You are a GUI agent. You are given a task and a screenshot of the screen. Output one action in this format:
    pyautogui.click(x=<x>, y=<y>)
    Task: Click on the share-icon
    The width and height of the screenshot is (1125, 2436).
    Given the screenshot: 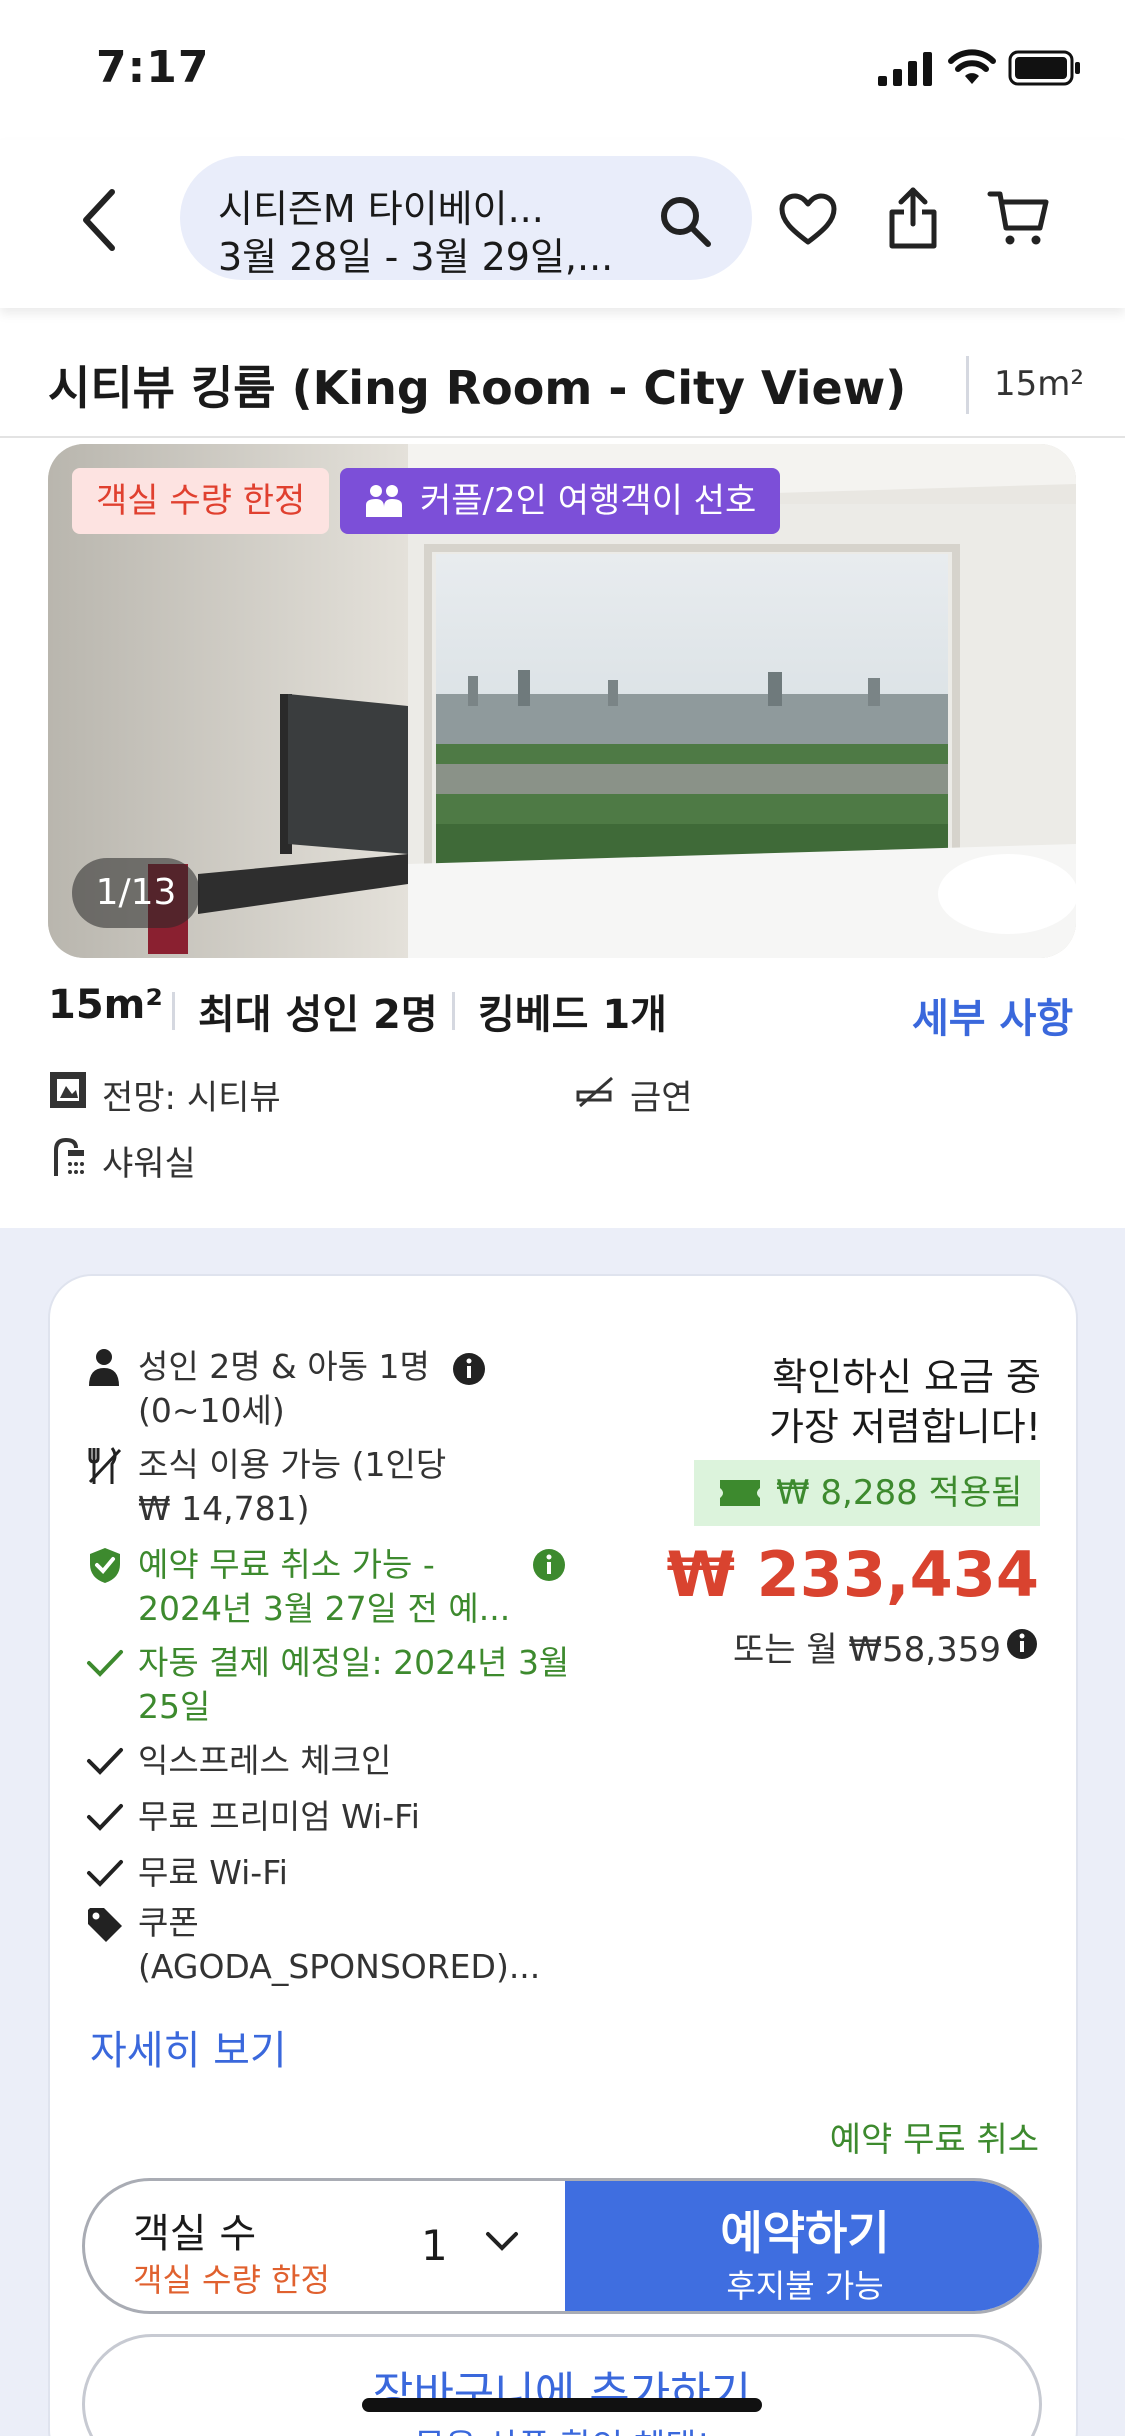 What is the action you would take?
    pyautogui.click(x=913, y=217)
    